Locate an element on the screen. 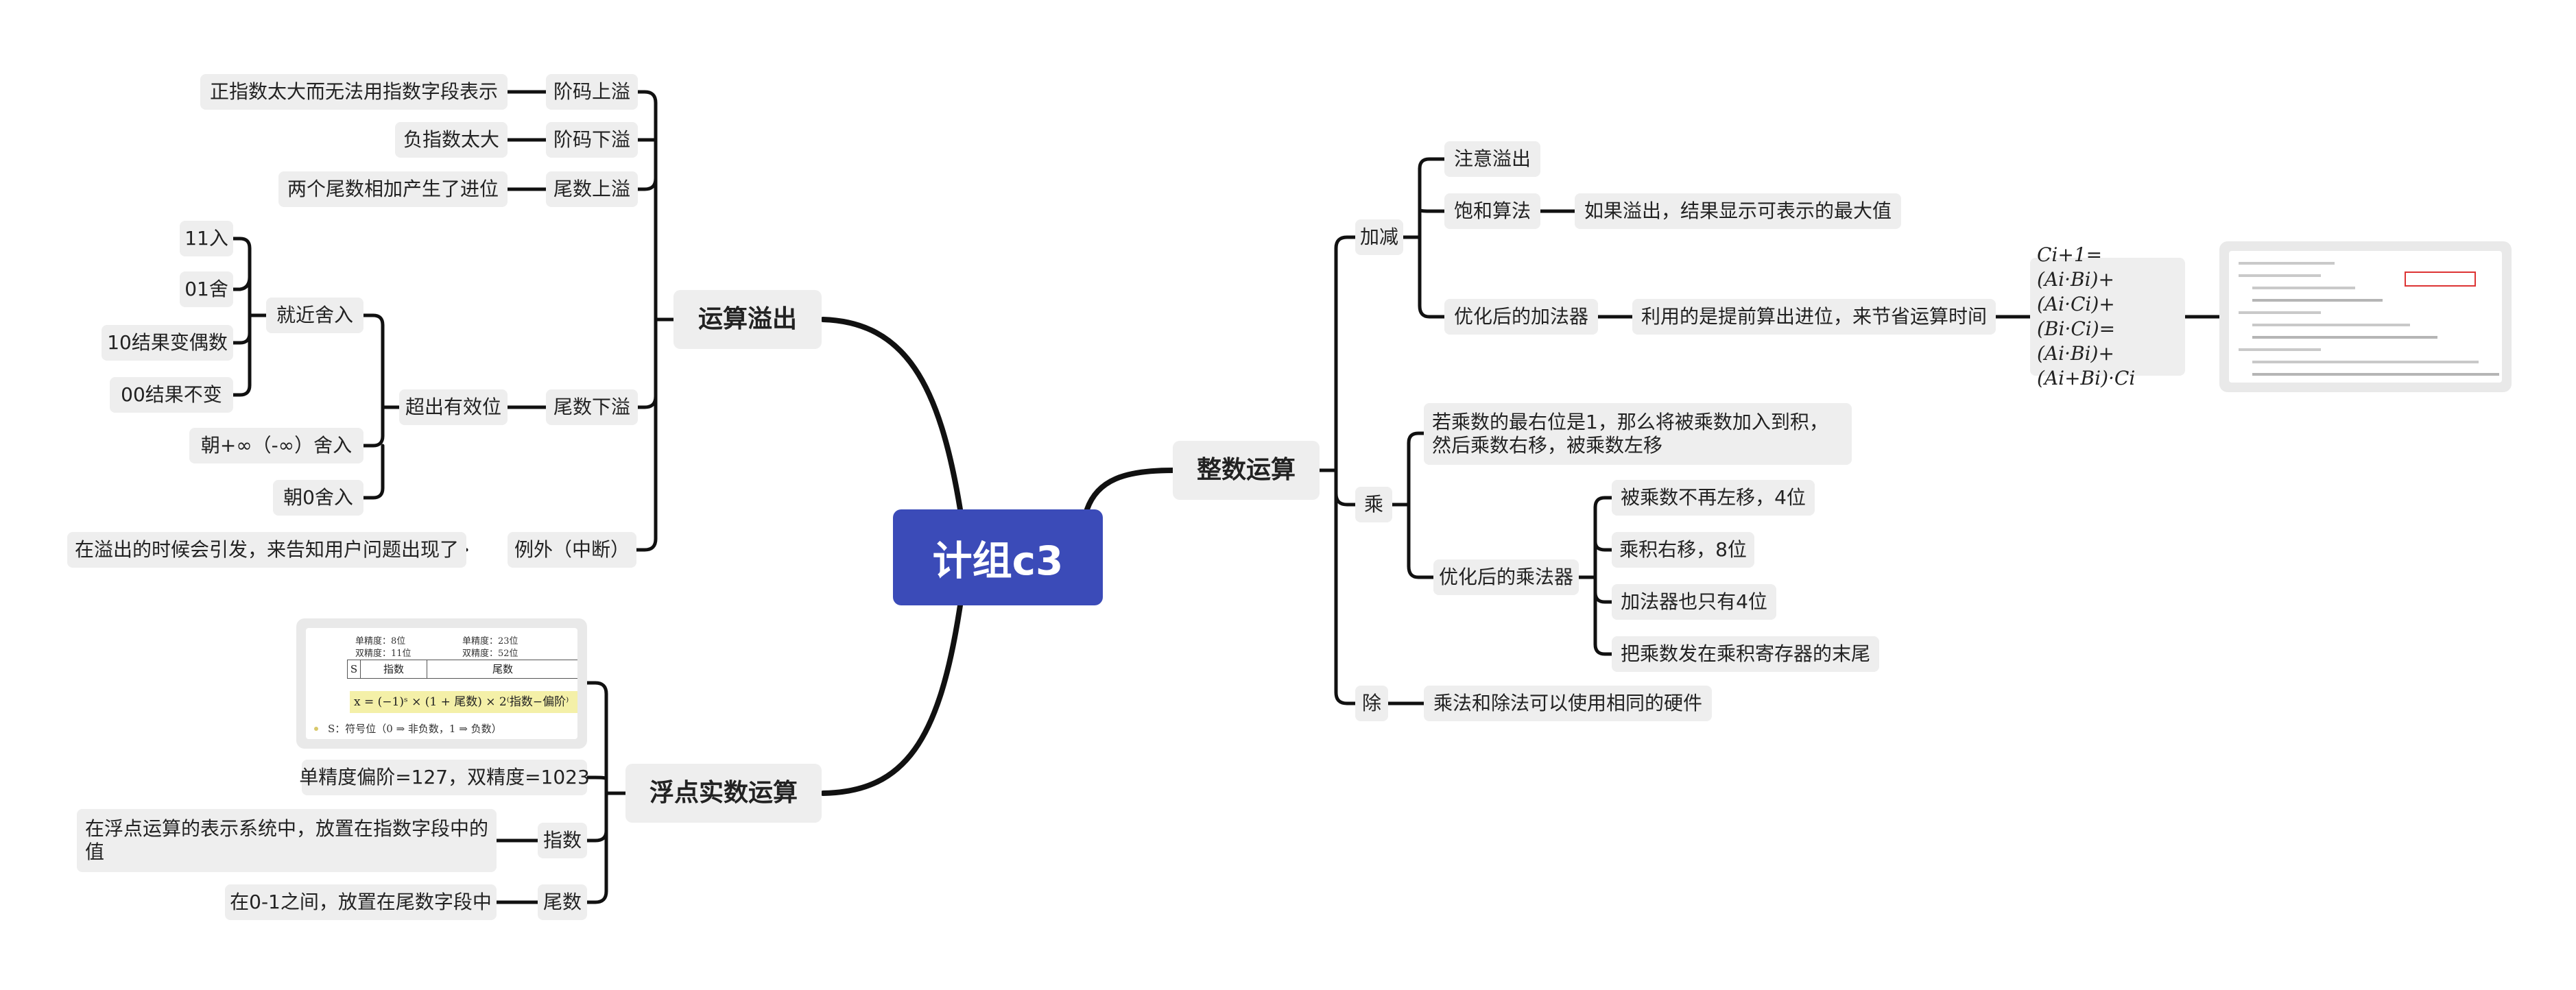  node-mul-item-1: 被乘数不再左移，4位 is located at coordinates (1713, 498).